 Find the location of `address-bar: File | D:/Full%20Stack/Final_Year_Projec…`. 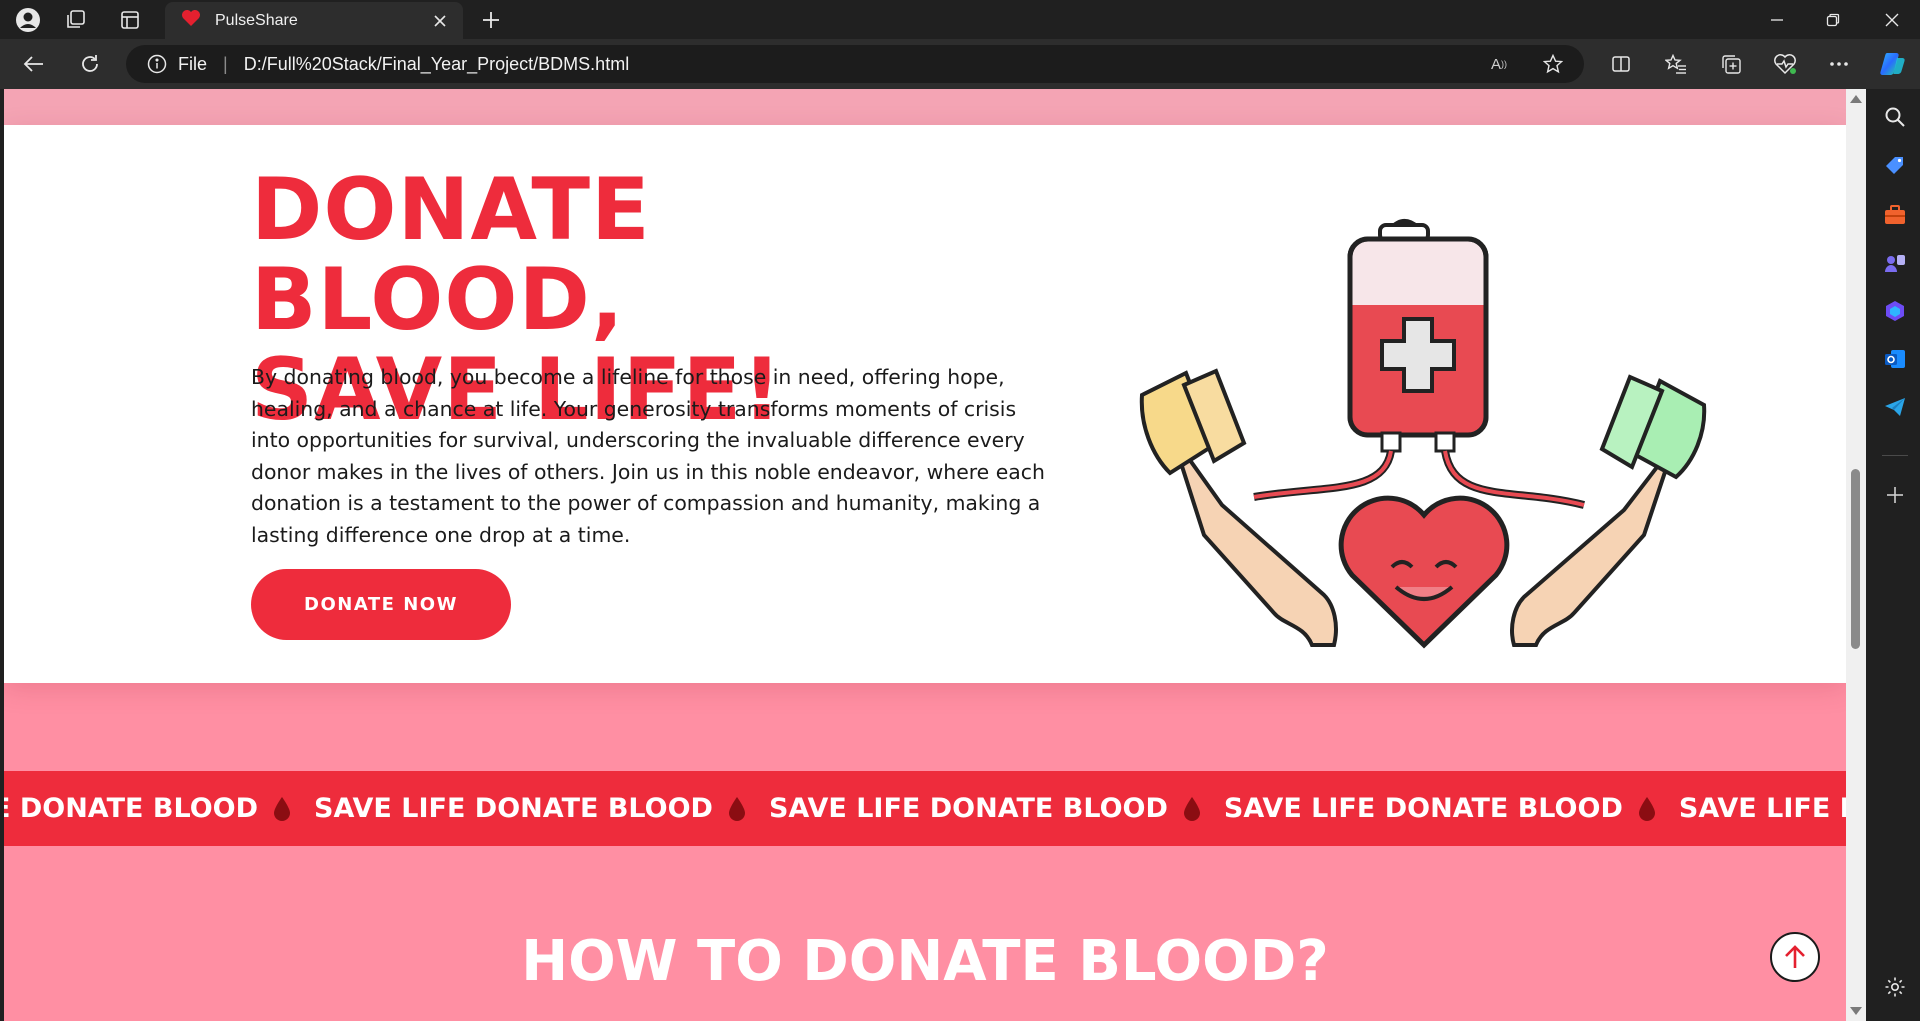

address-bar: File | D:/Full%20Stack/Final_Year_Projec… is located at coordinates (855, 64).